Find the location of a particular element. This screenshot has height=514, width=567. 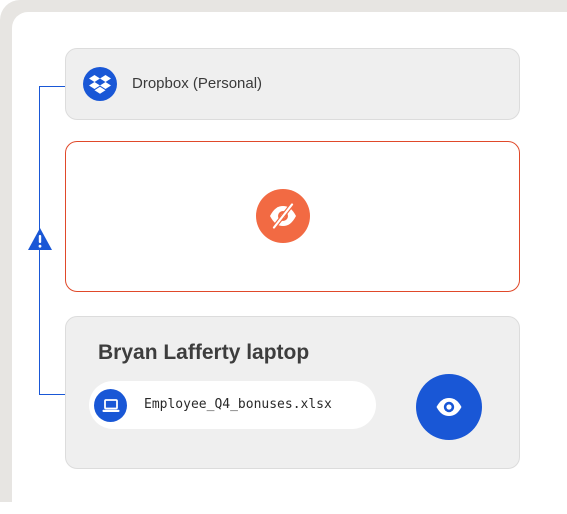

laptop-icon is located at coordinates (110, 405).